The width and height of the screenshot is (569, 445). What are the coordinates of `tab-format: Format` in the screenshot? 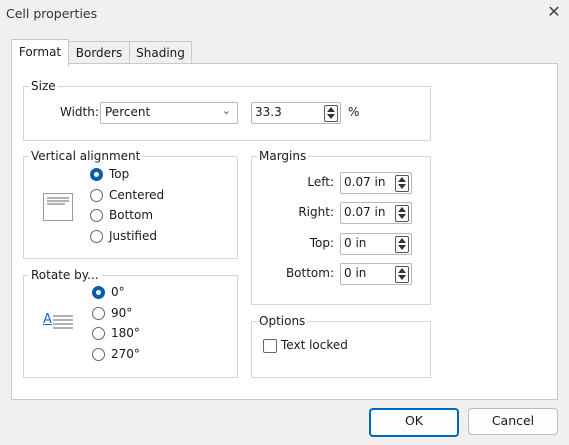 It's located at (40, 52).